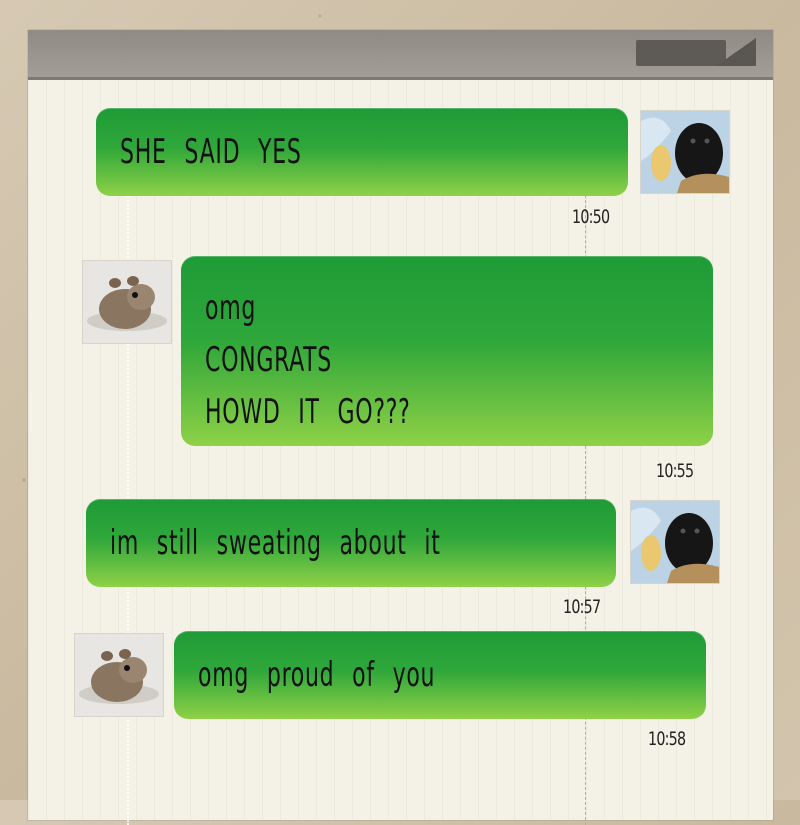 The width and height of the screenshot is (800, 825). What do you see at coordinates (211, 152) in the screenshot?
I see `message-text: SHE SAID YES` at bounding box center [211, 152].